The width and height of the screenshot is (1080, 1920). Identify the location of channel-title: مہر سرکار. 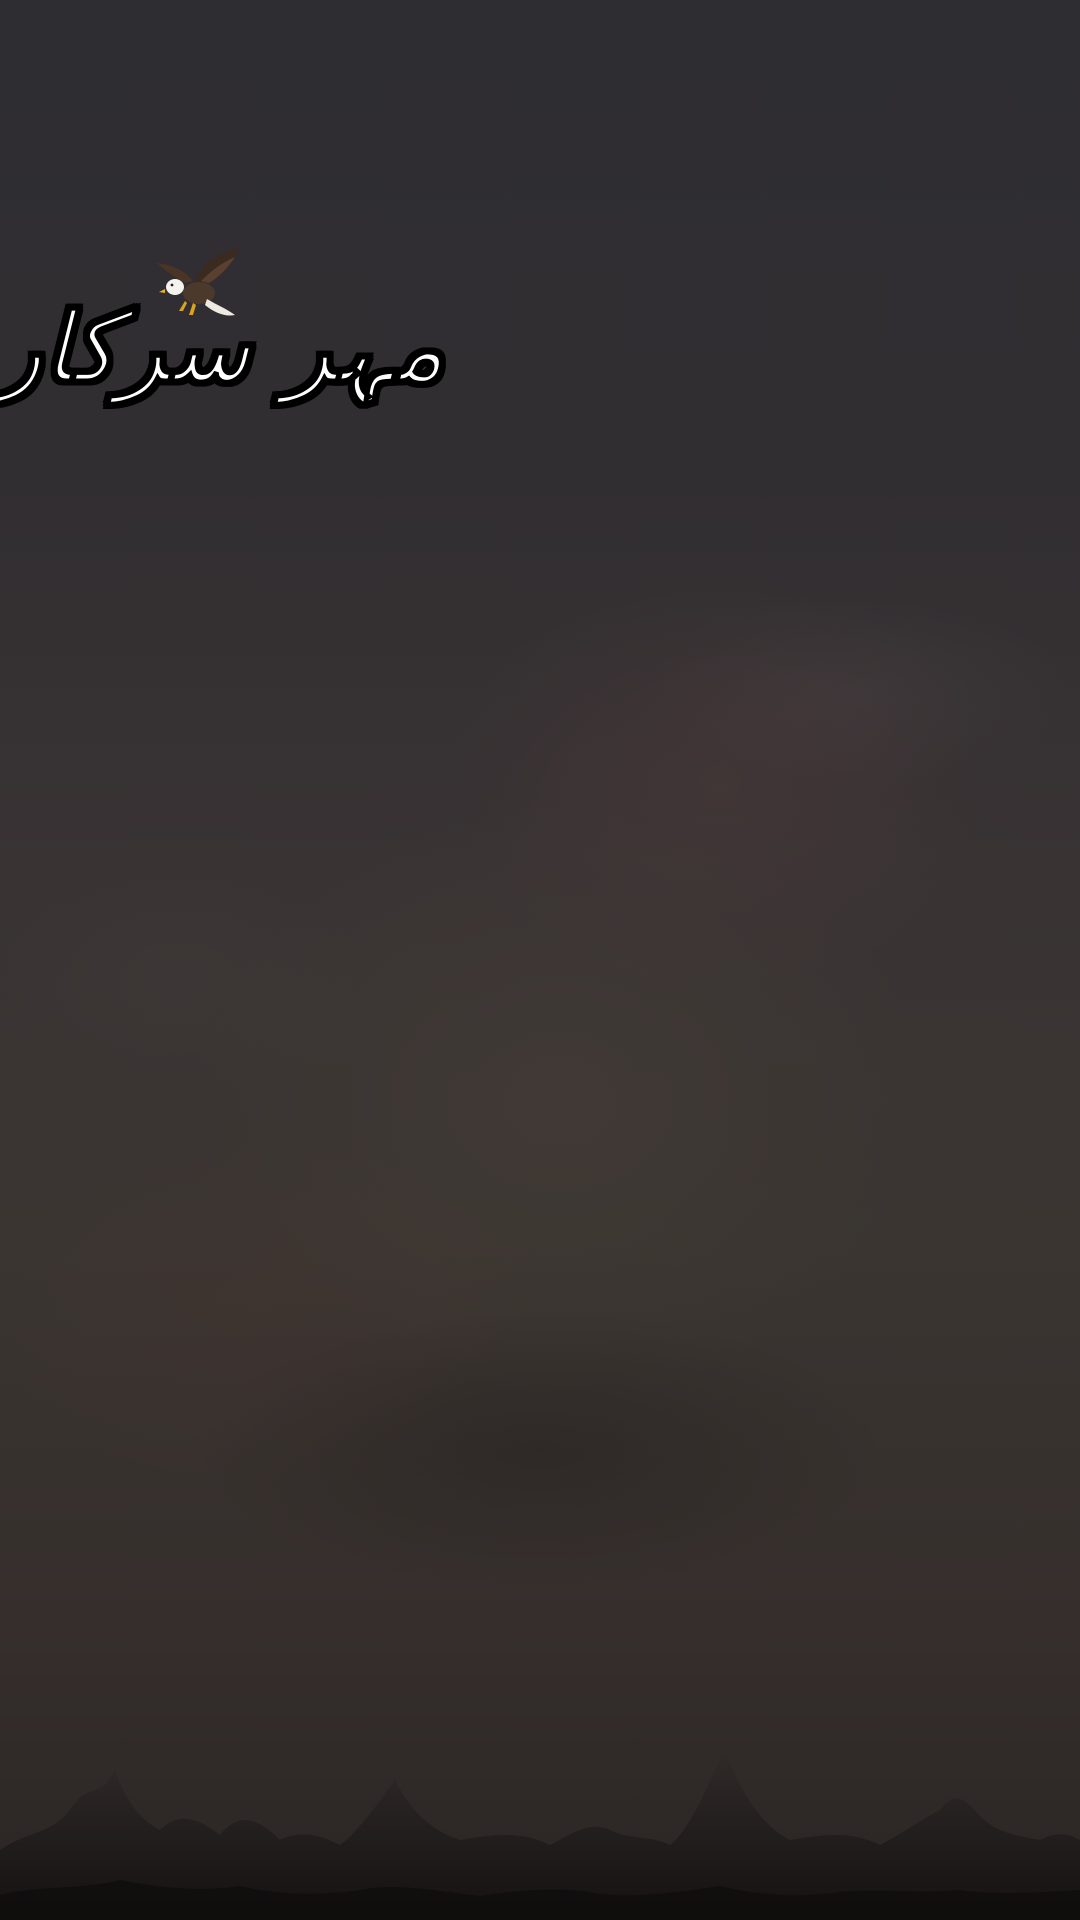
(223, 348).